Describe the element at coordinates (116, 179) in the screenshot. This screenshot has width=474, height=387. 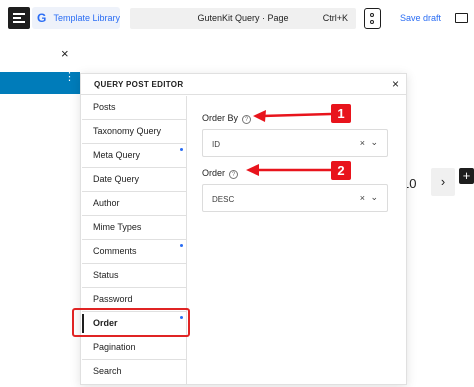
I see `tab-label: Date Query` at that location.